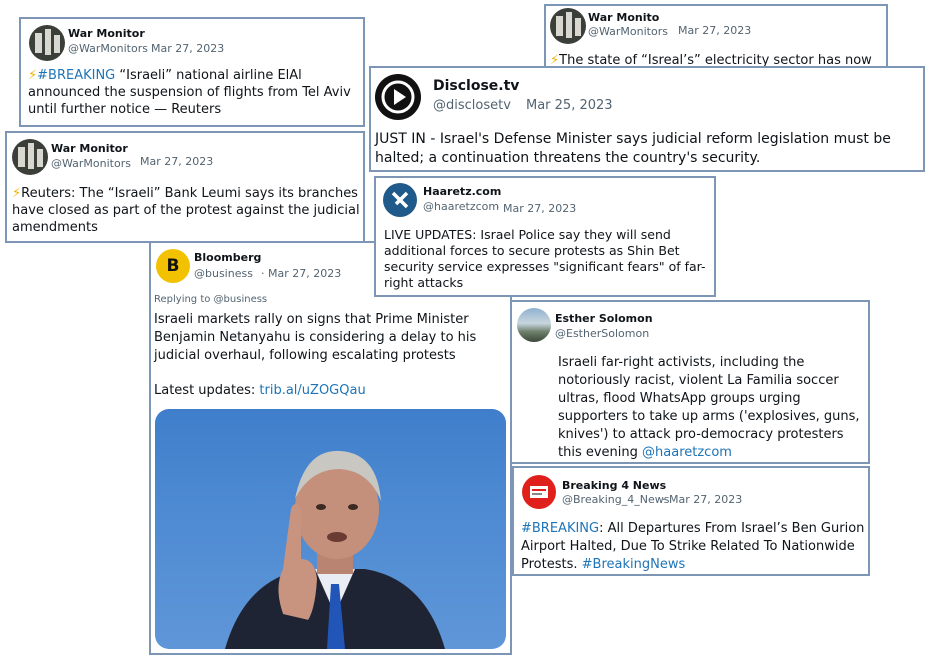 The image size is (930, 657). Describe the element at coordinates (476, 86) in the screenshot. I see `author-name: Disclose.tv` at that location.